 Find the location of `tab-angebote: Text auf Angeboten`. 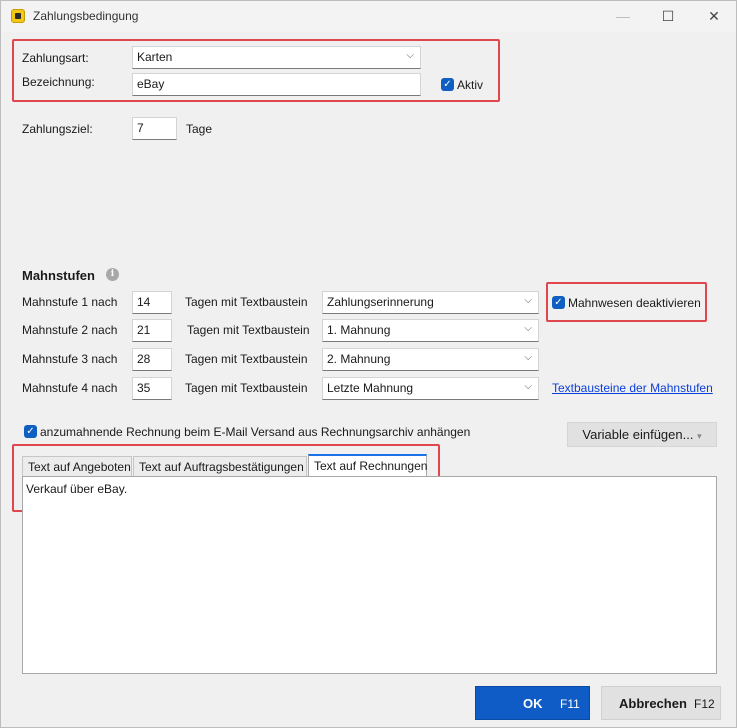

tab-angebote: Text auf Angeboten is located at coordinates (77, 466).